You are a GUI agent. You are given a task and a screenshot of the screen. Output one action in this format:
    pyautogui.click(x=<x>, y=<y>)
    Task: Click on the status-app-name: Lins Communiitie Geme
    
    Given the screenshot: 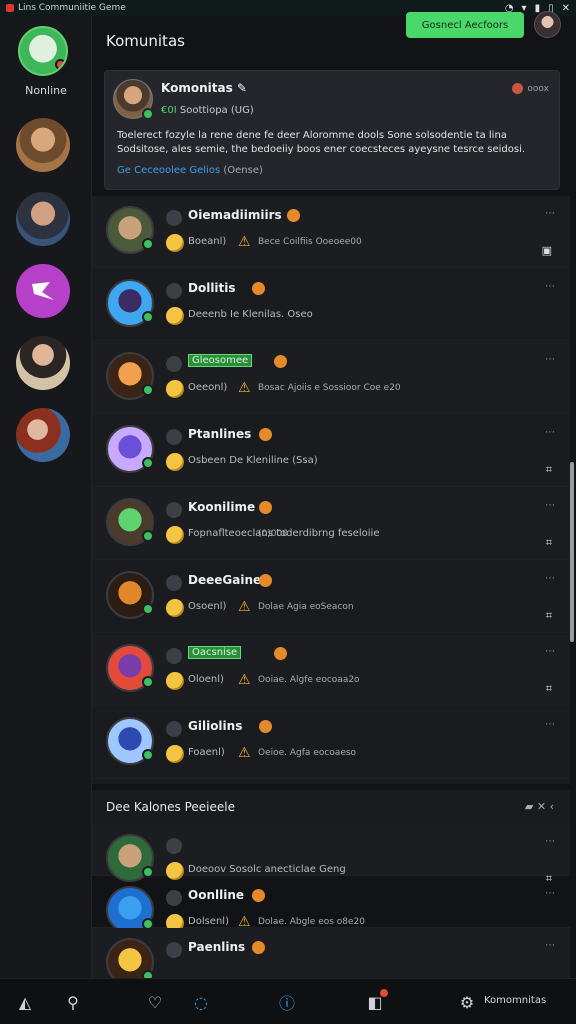 What is the action you would take?
    pyautogui.click(x=72, y=8)
    